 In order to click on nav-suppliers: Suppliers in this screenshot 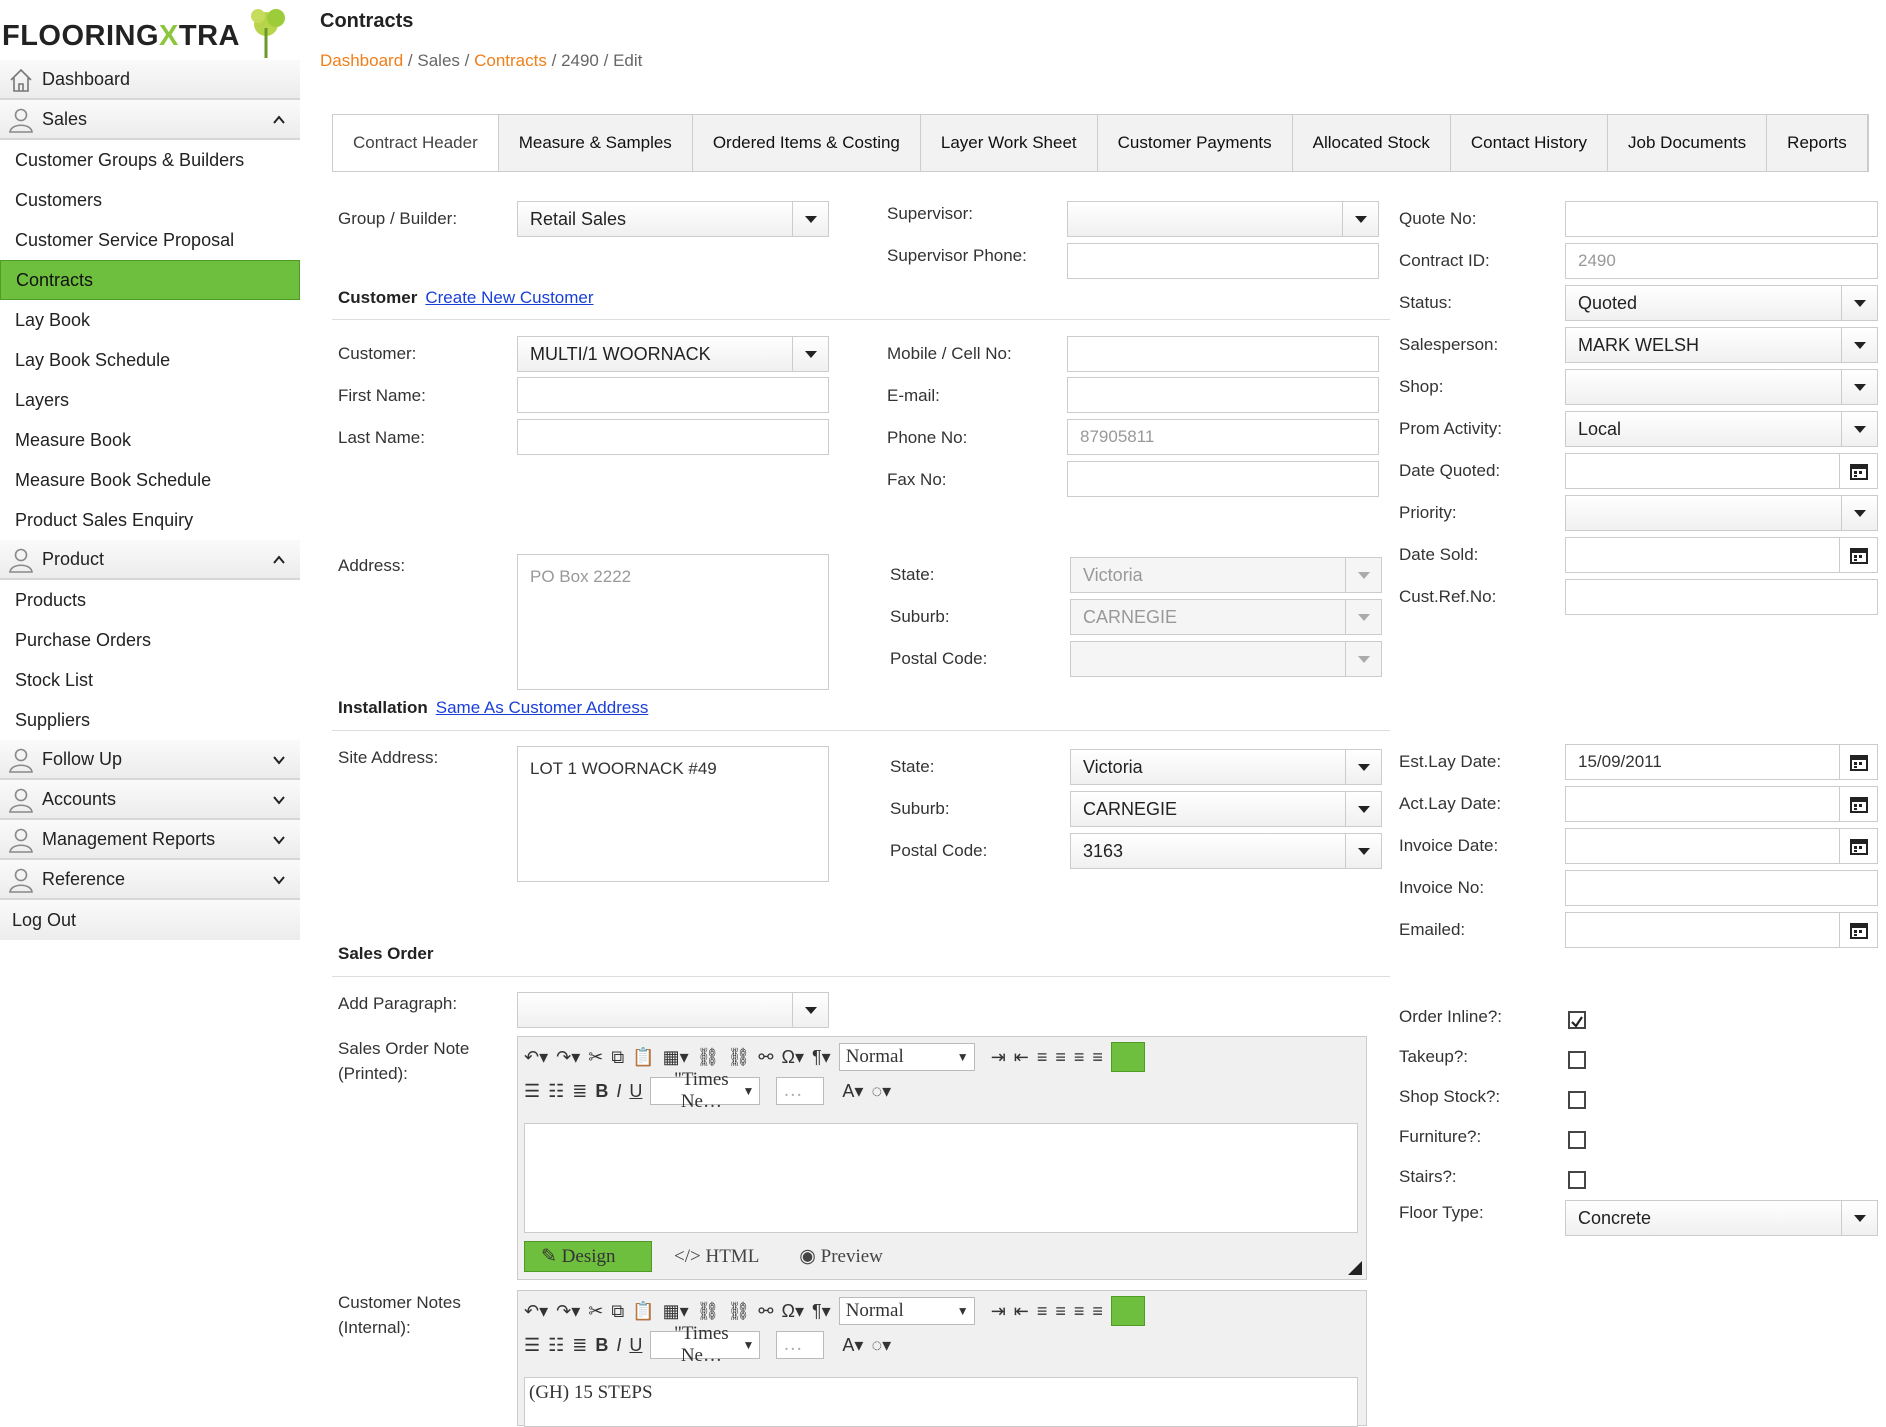, I will do `click(150, 720)`.